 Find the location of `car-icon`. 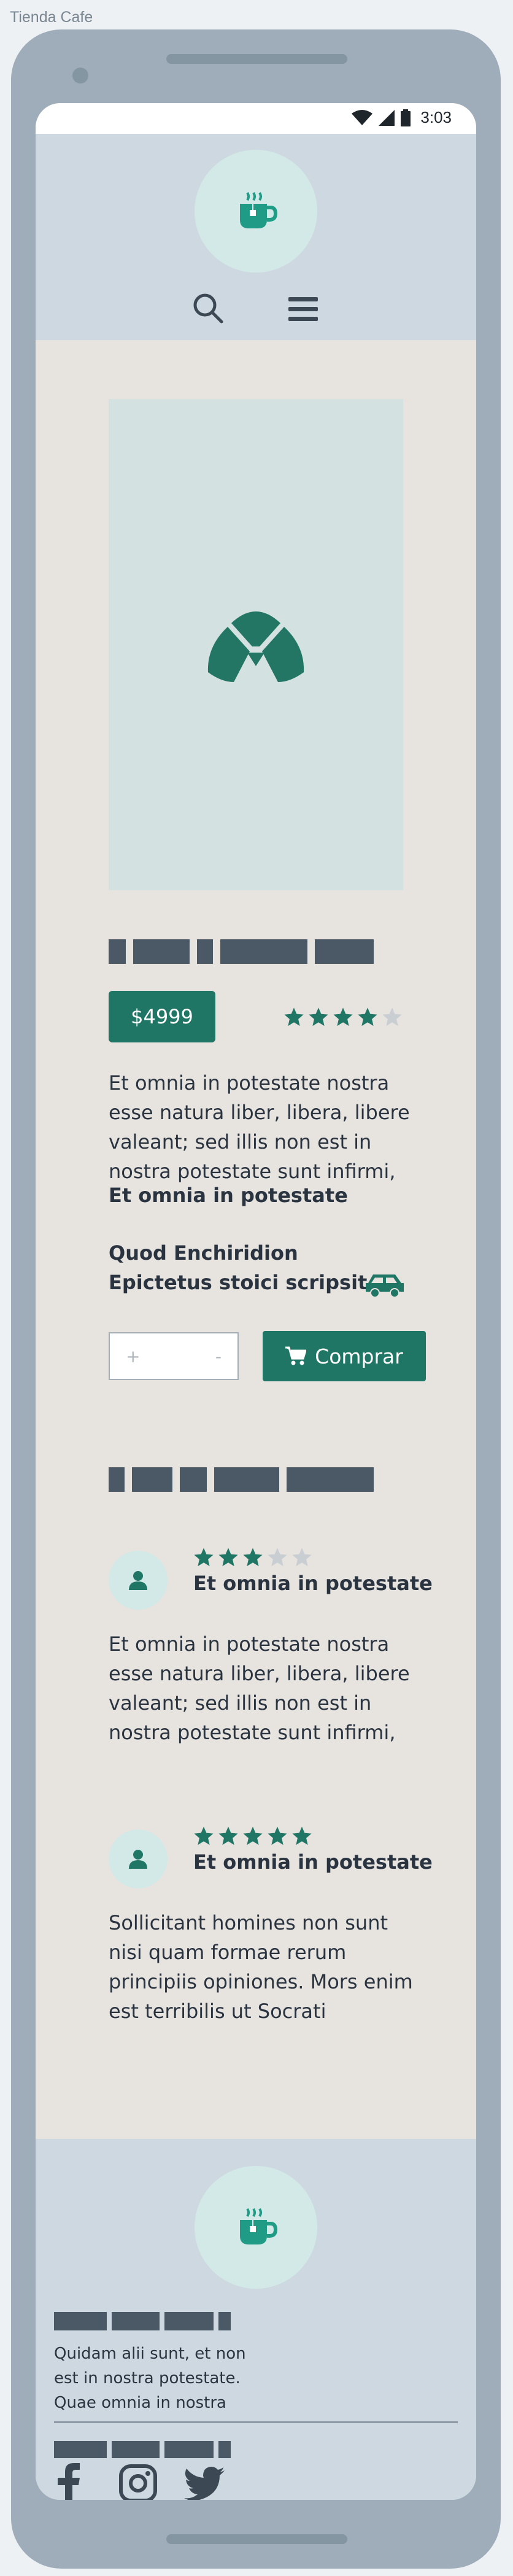

car-icon is located at coordinates (385, 1286).